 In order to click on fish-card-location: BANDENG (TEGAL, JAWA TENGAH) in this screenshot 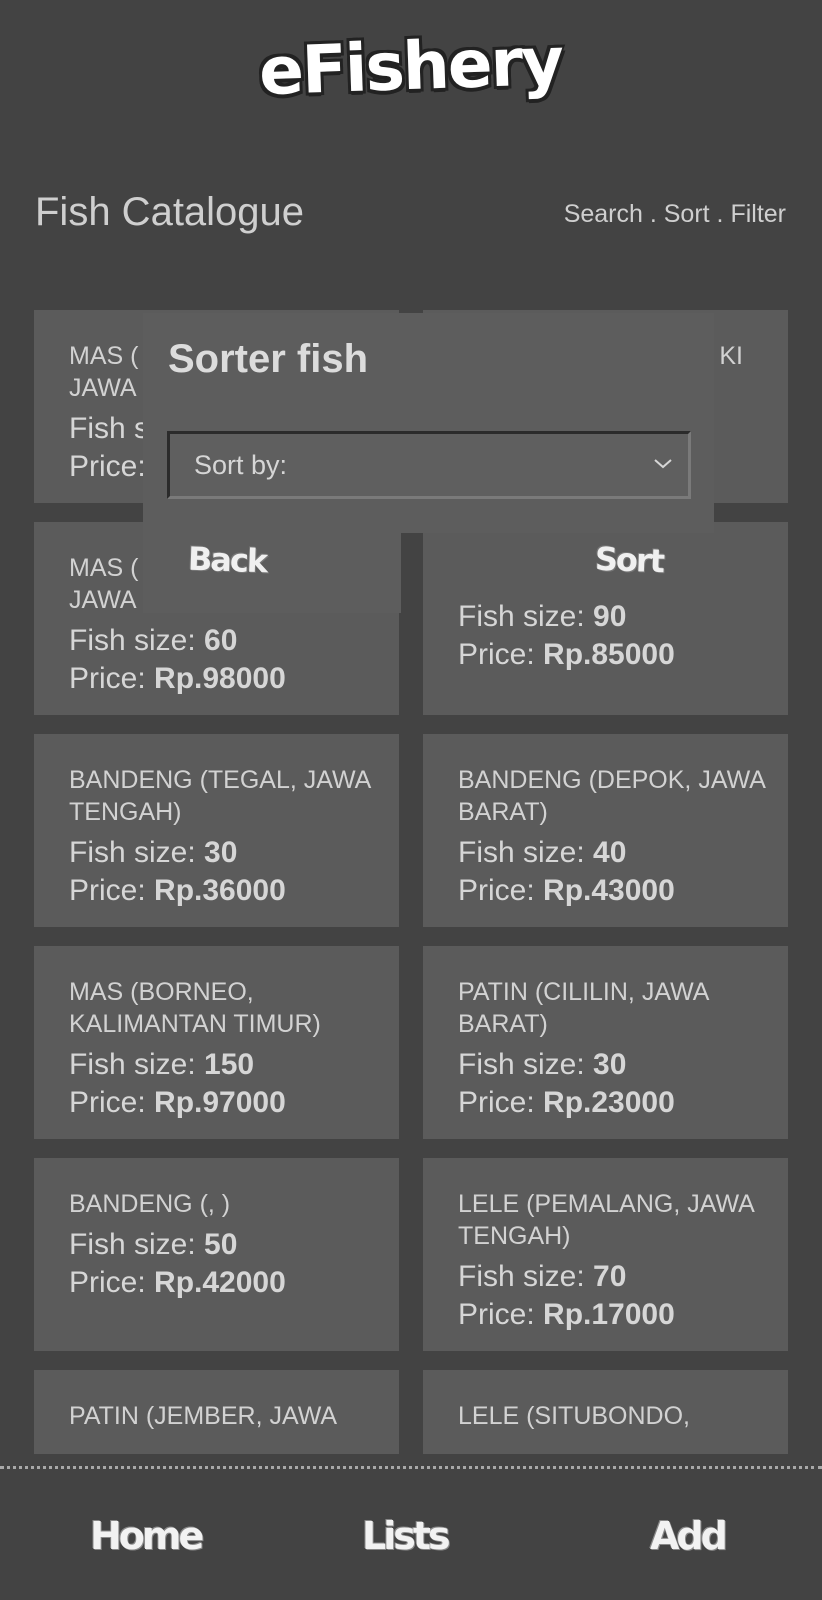, I will do `click(219, 796)`.